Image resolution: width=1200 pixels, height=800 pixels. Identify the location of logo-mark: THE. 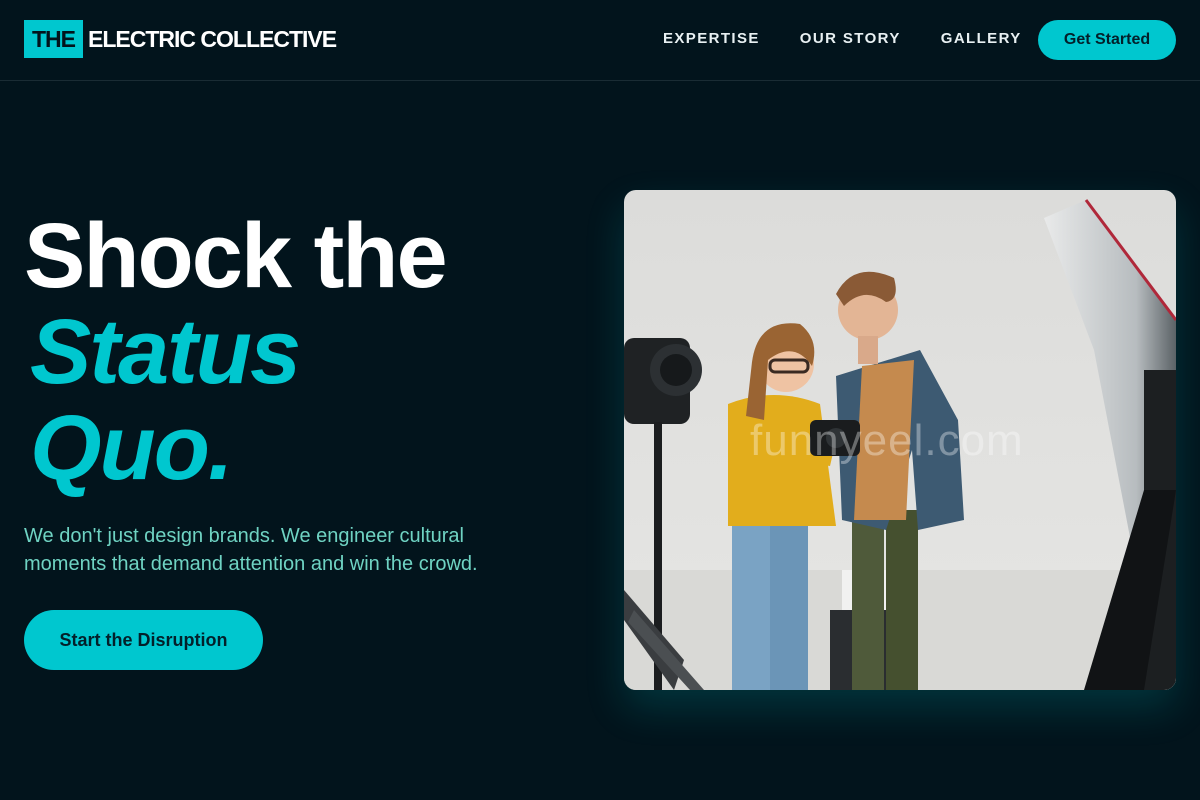
(53, 39).